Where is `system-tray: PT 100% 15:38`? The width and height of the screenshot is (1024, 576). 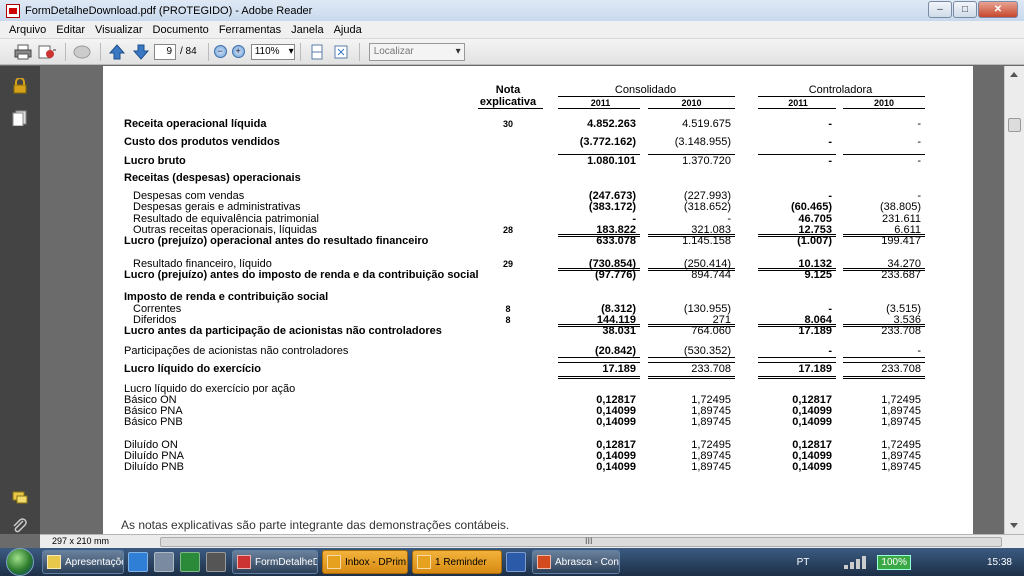
system-tray: PT 100% 15:38 is located at coordinates (910, 562).